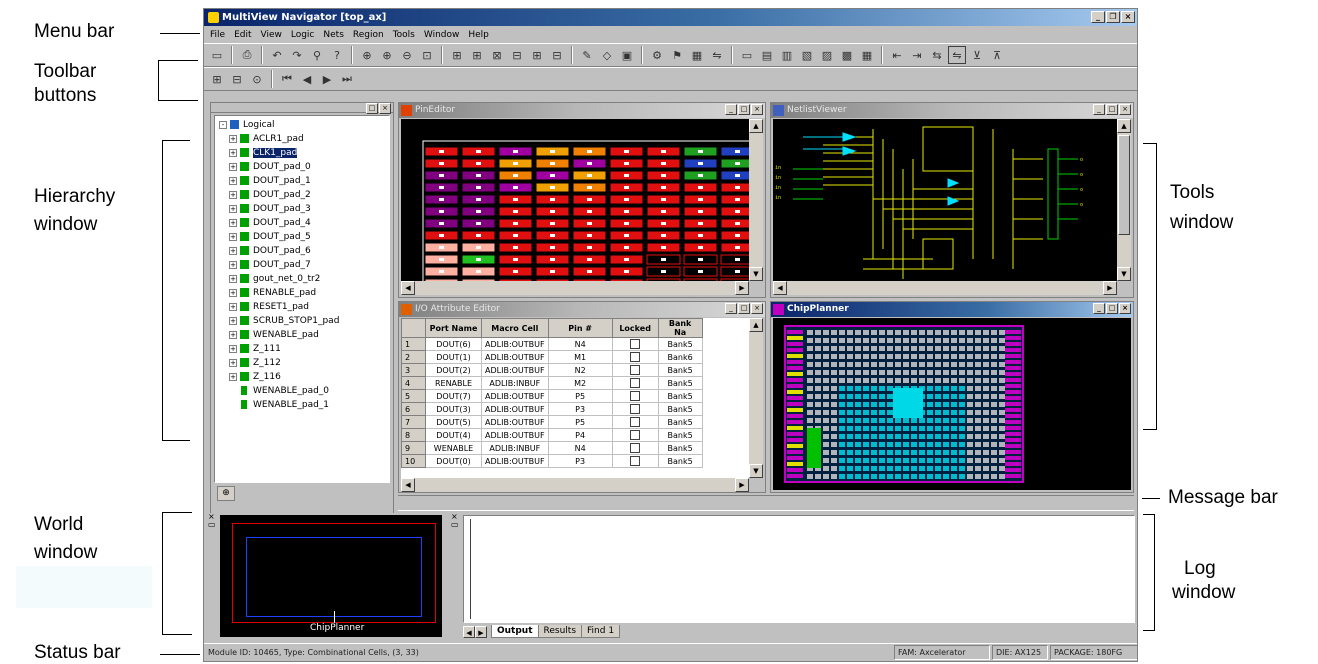 The width and height of the screenshot is (1318, 664). What do you see at coordinates (272, 293) in the screenshot?
I see `tree-item: + RENABLE_pad` at bounding box center [272, 293].